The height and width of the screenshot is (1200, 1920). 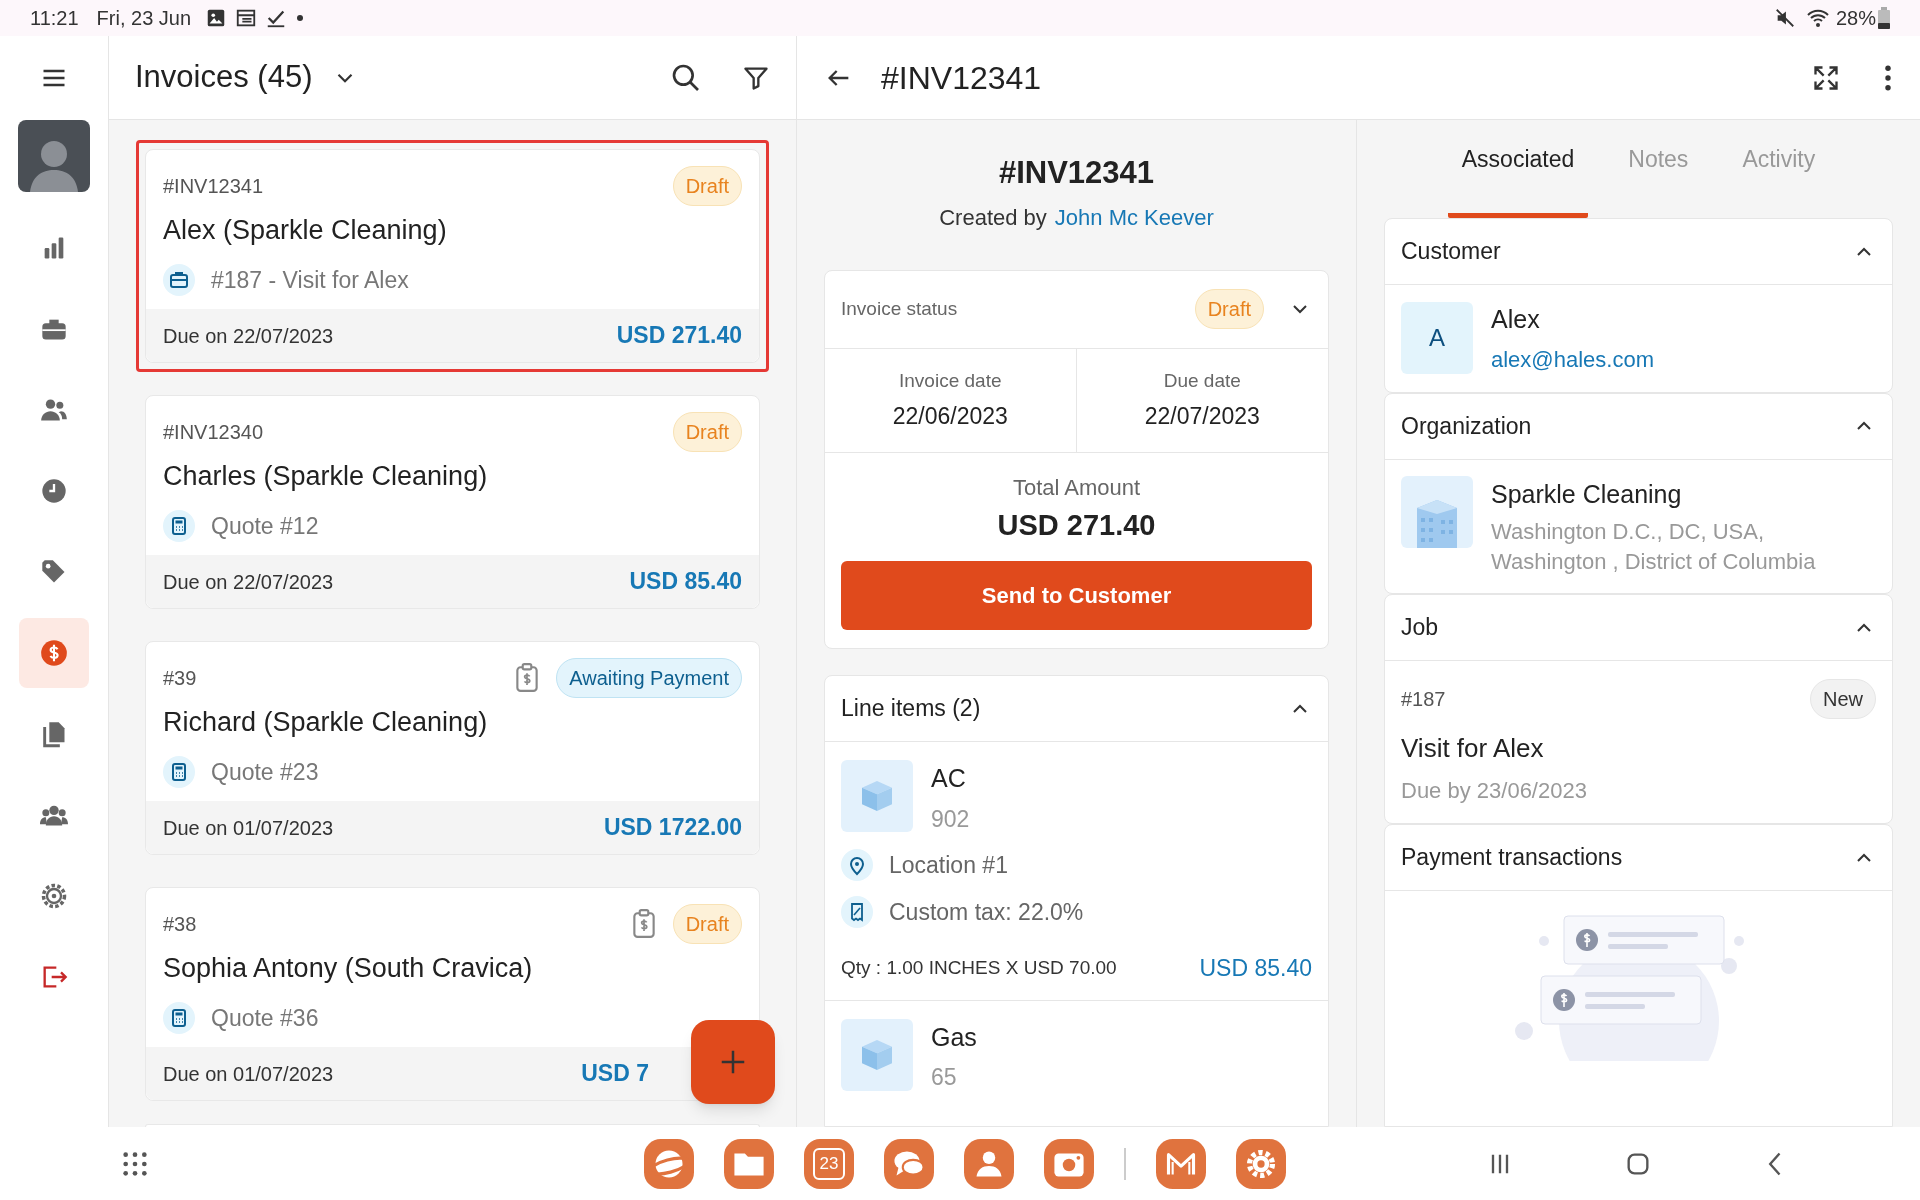 I want to click on linked-reference: Quote #12, so click(x=265, y=525).